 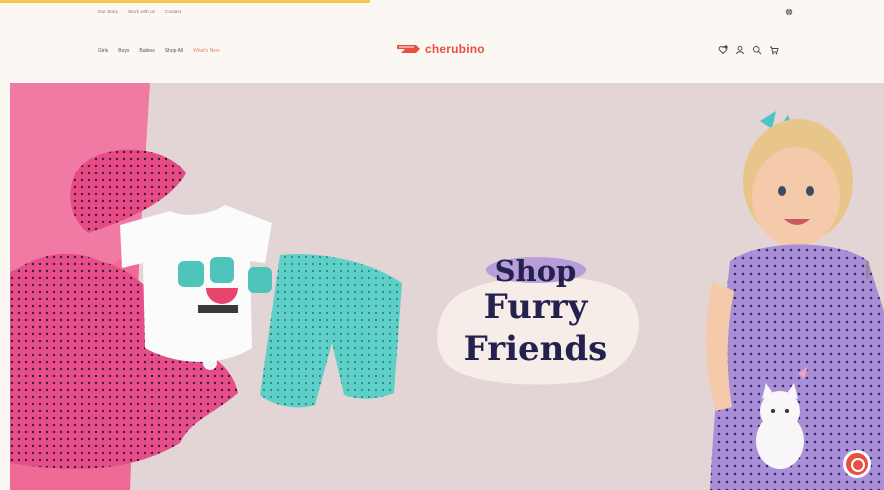 What do you see at coordinates (757, 50) in the screenshot?
I see `search-icon` at bounding box center [757, 50].